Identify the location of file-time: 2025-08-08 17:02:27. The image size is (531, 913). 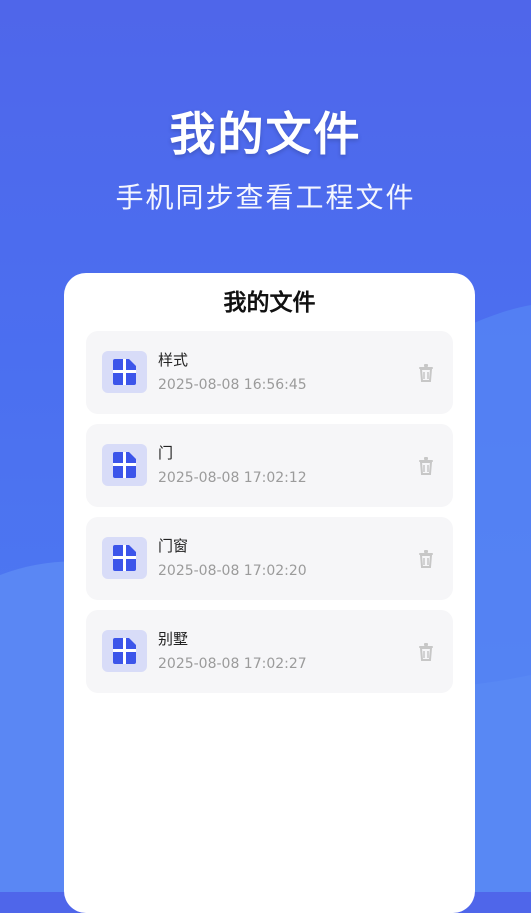
(232, 664).